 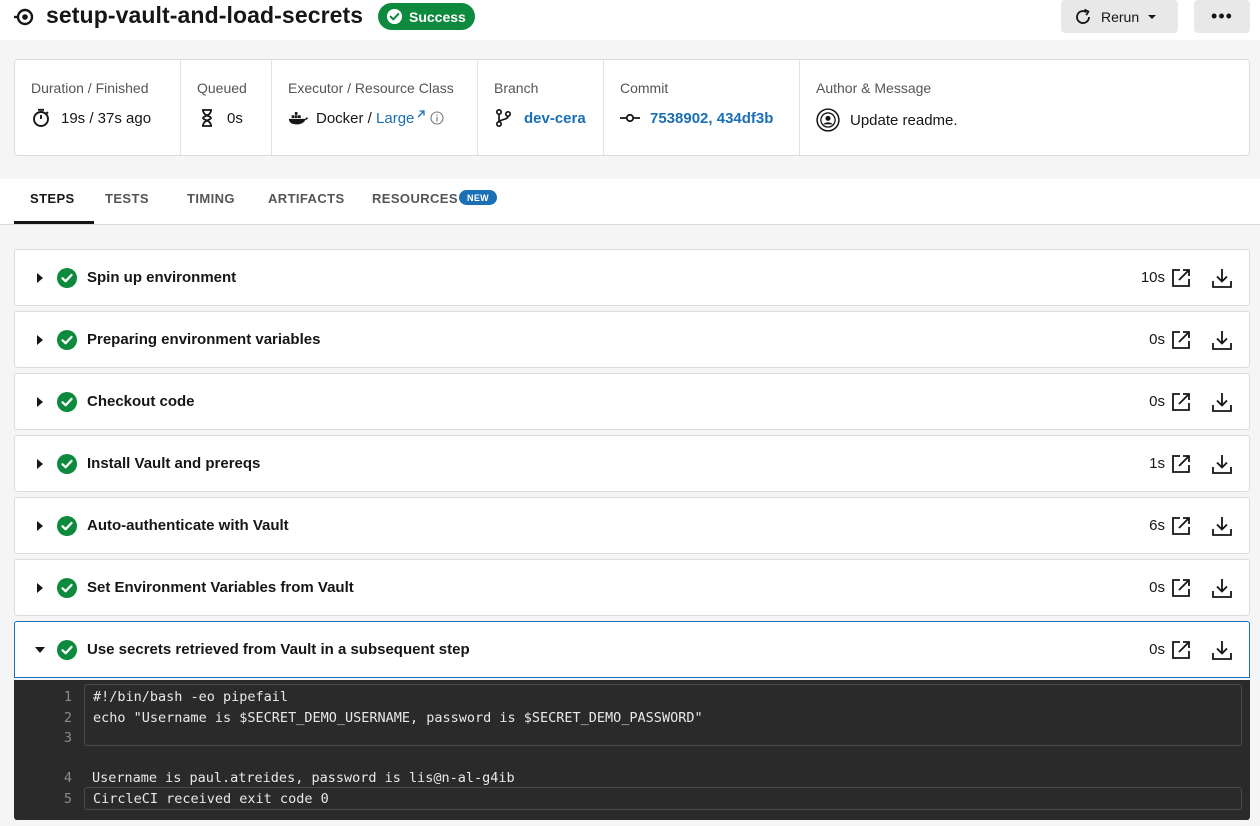 I want to click on active-tab-indicator, so click(x=54, y=222).